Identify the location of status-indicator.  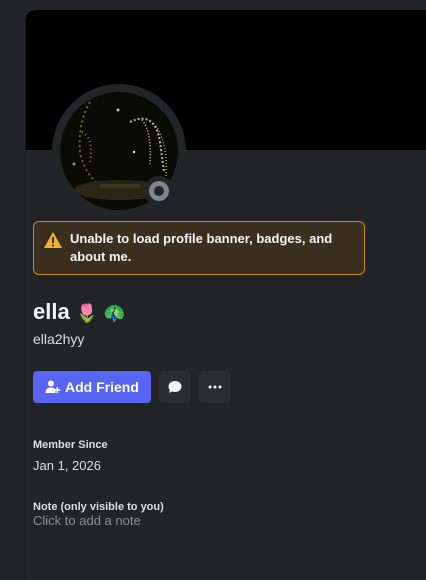
(159, 191).